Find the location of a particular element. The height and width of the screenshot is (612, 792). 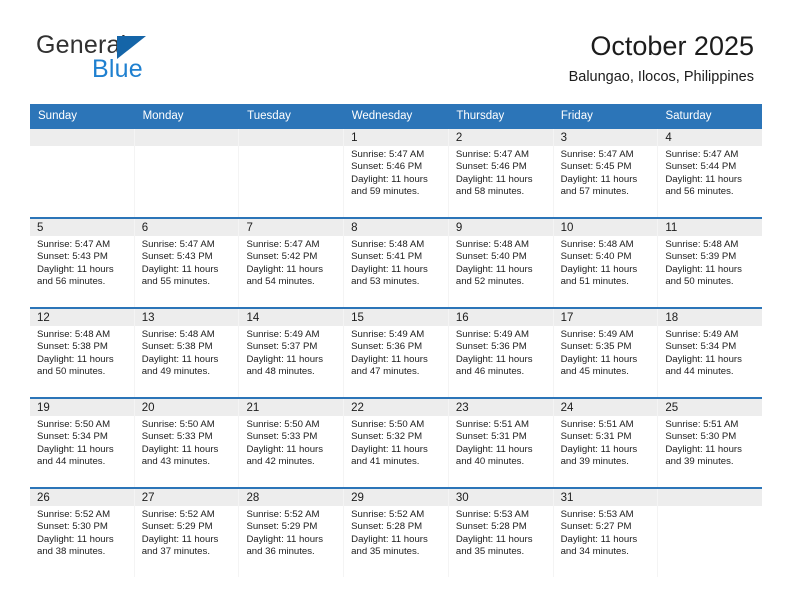

sunset-time: Sunset: 5:36 PM is located at coordinates (387, 347).